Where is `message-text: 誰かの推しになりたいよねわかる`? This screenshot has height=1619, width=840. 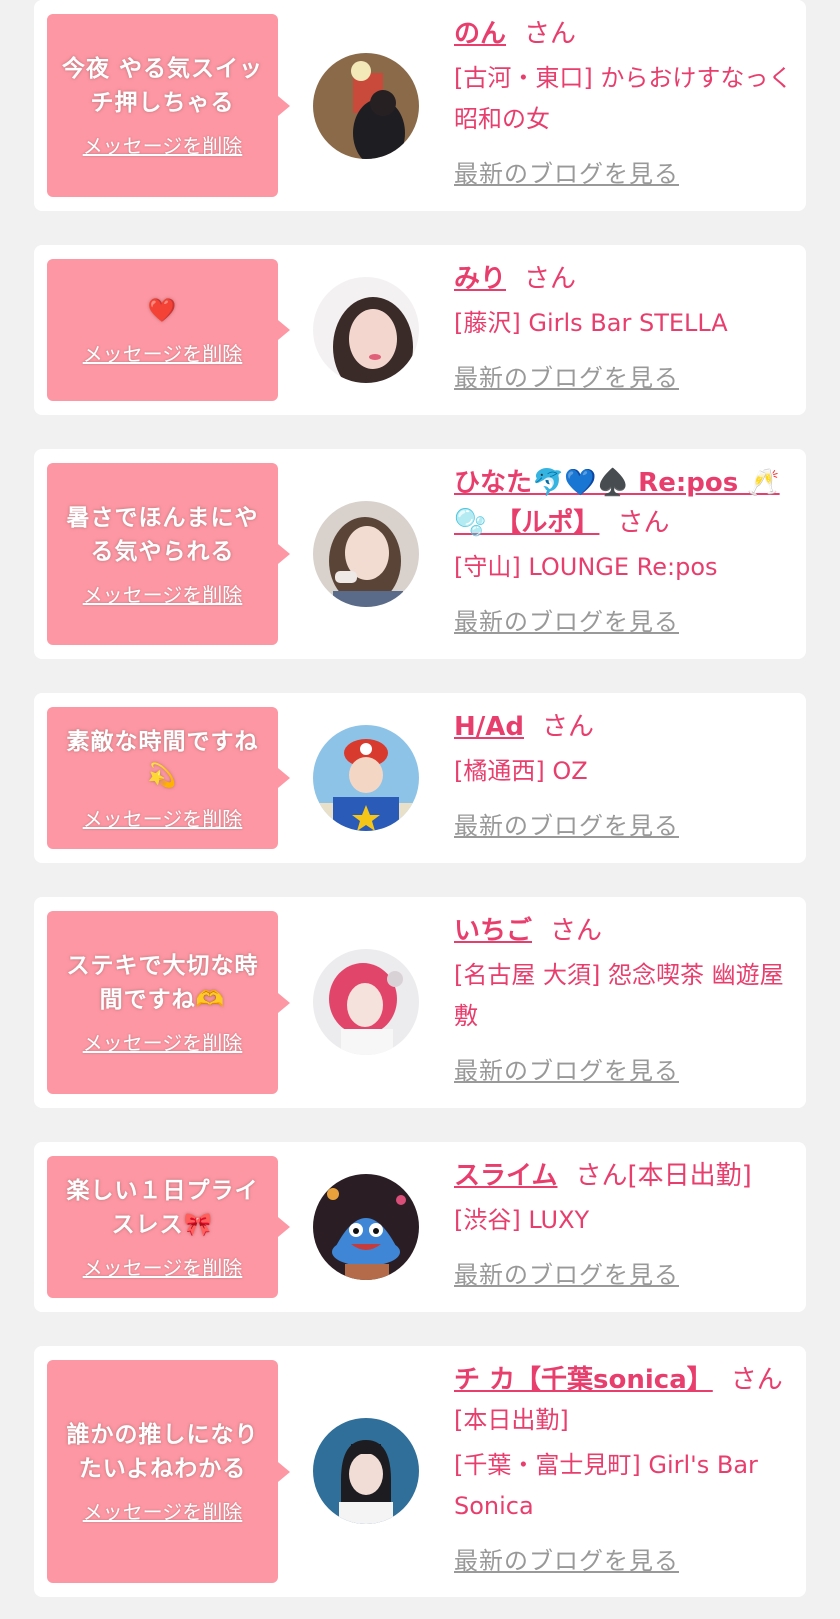
message-text: 誰かの推しになりたいよねわかる is located at coordinates (162, 1452).